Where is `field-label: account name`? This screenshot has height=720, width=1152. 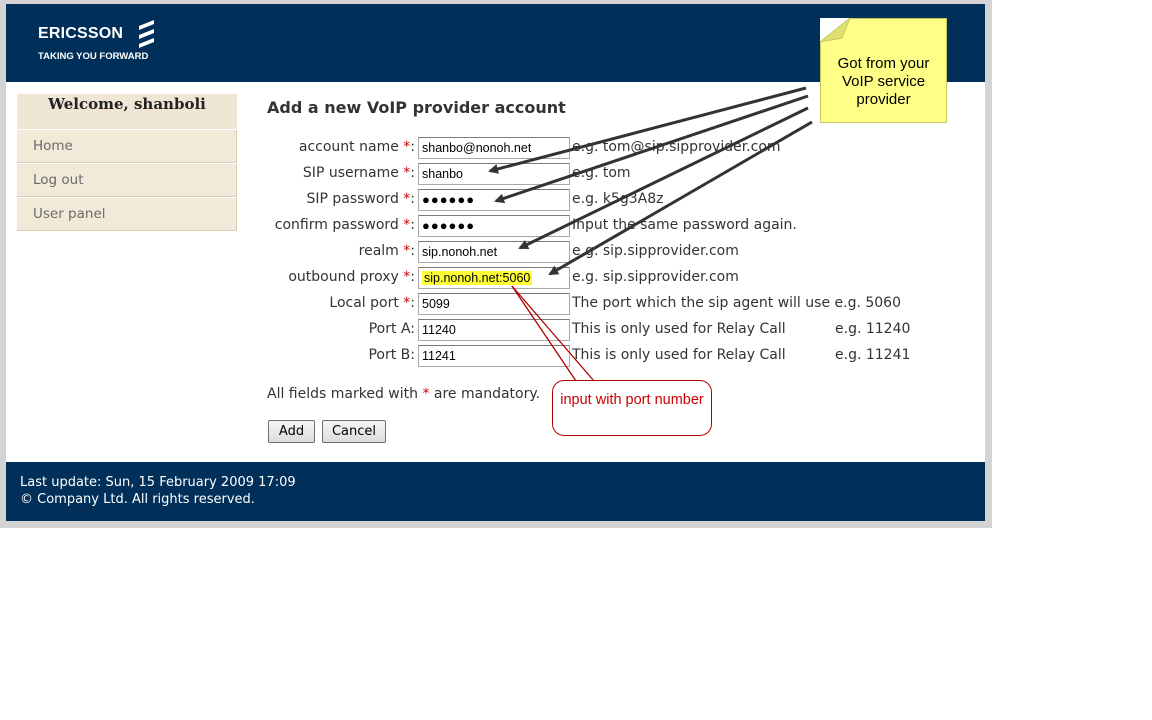 field-label: account name is located at coordinates (348, 147).